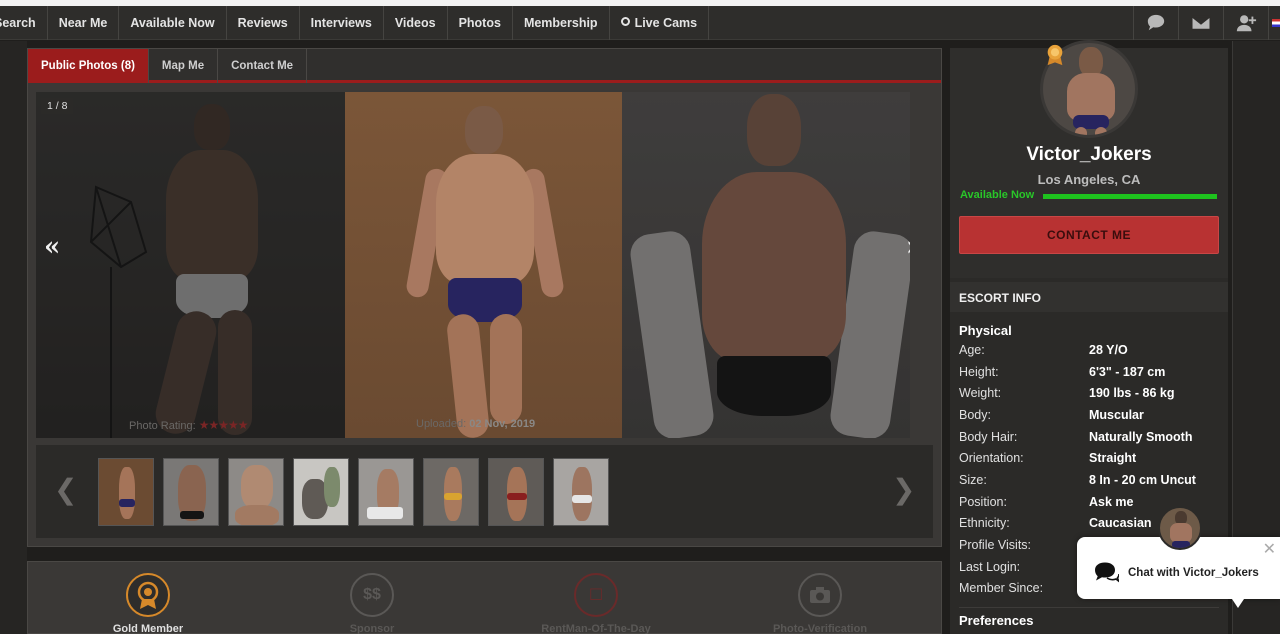 The image size is (1280, 634). I want to click on info-key: Profile Visits:, so click(995, 545).